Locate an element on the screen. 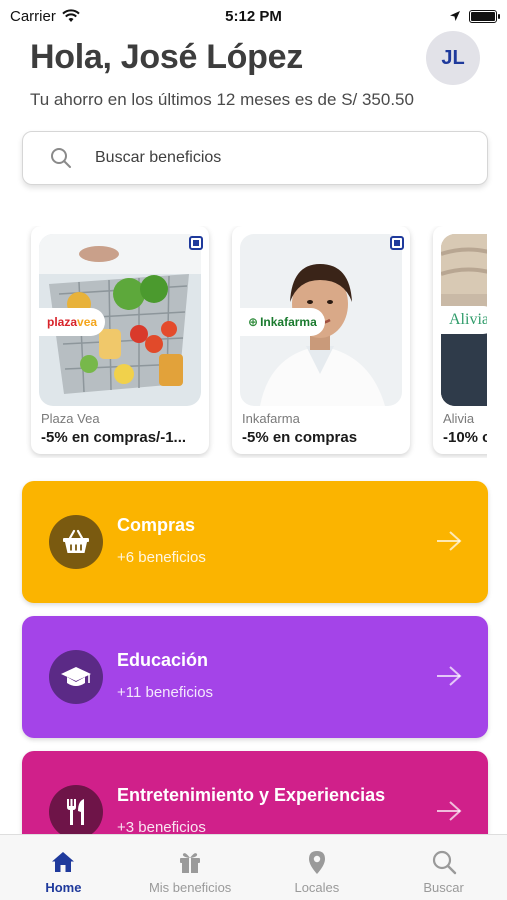  basket-icon is located at coordinates (76, 542).